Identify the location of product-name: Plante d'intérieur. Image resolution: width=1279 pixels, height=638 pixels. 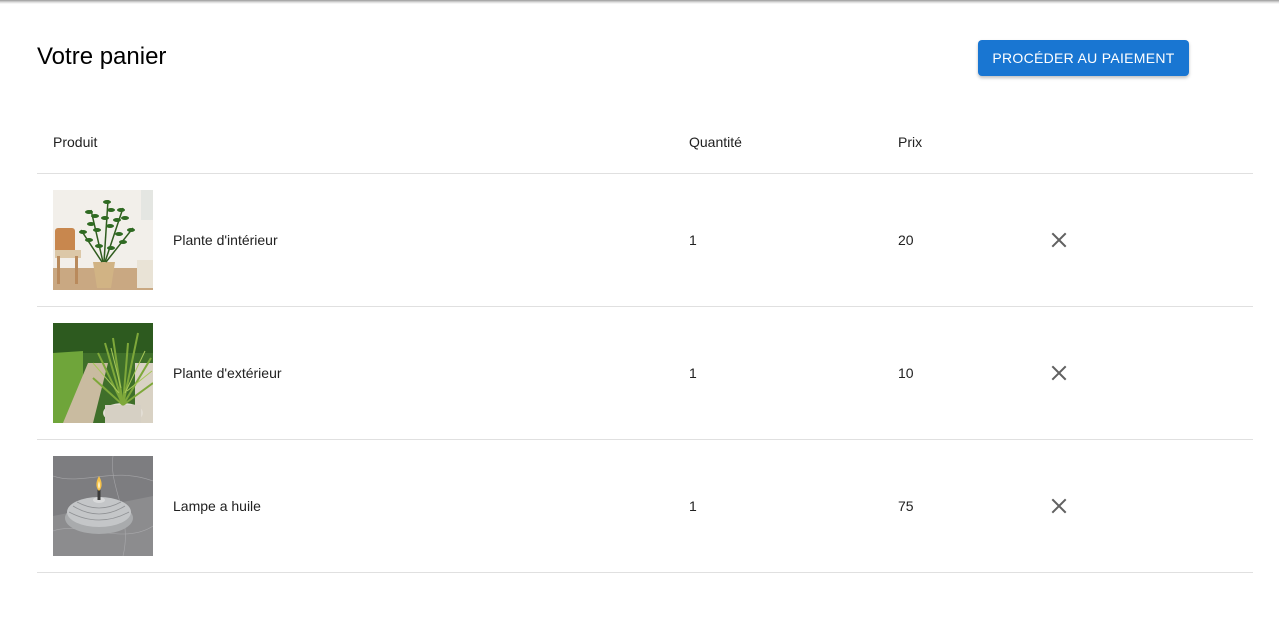
(225, 240).